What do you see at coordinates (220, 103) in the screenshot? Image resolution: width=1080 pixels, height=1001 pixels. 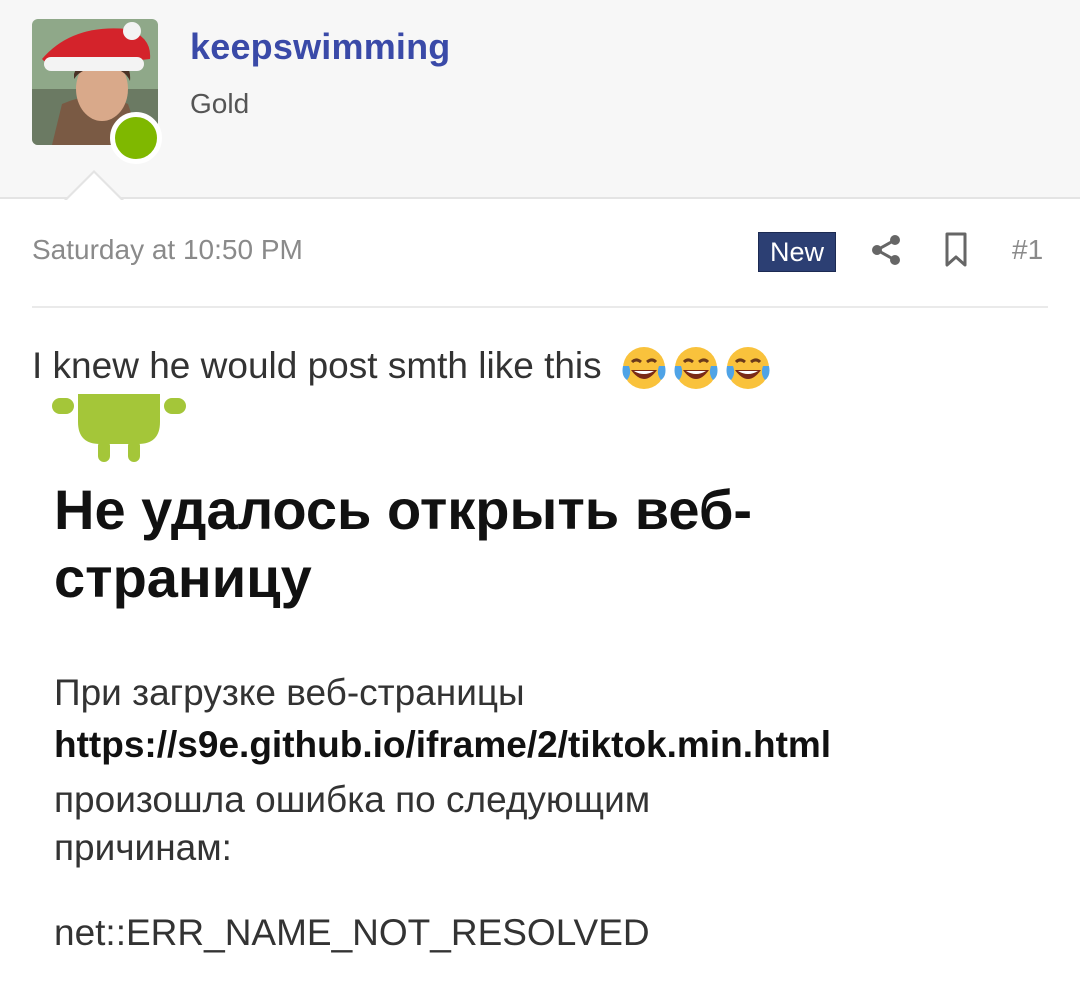 I see `user-title: Gold` at bounding box center [220, 103].